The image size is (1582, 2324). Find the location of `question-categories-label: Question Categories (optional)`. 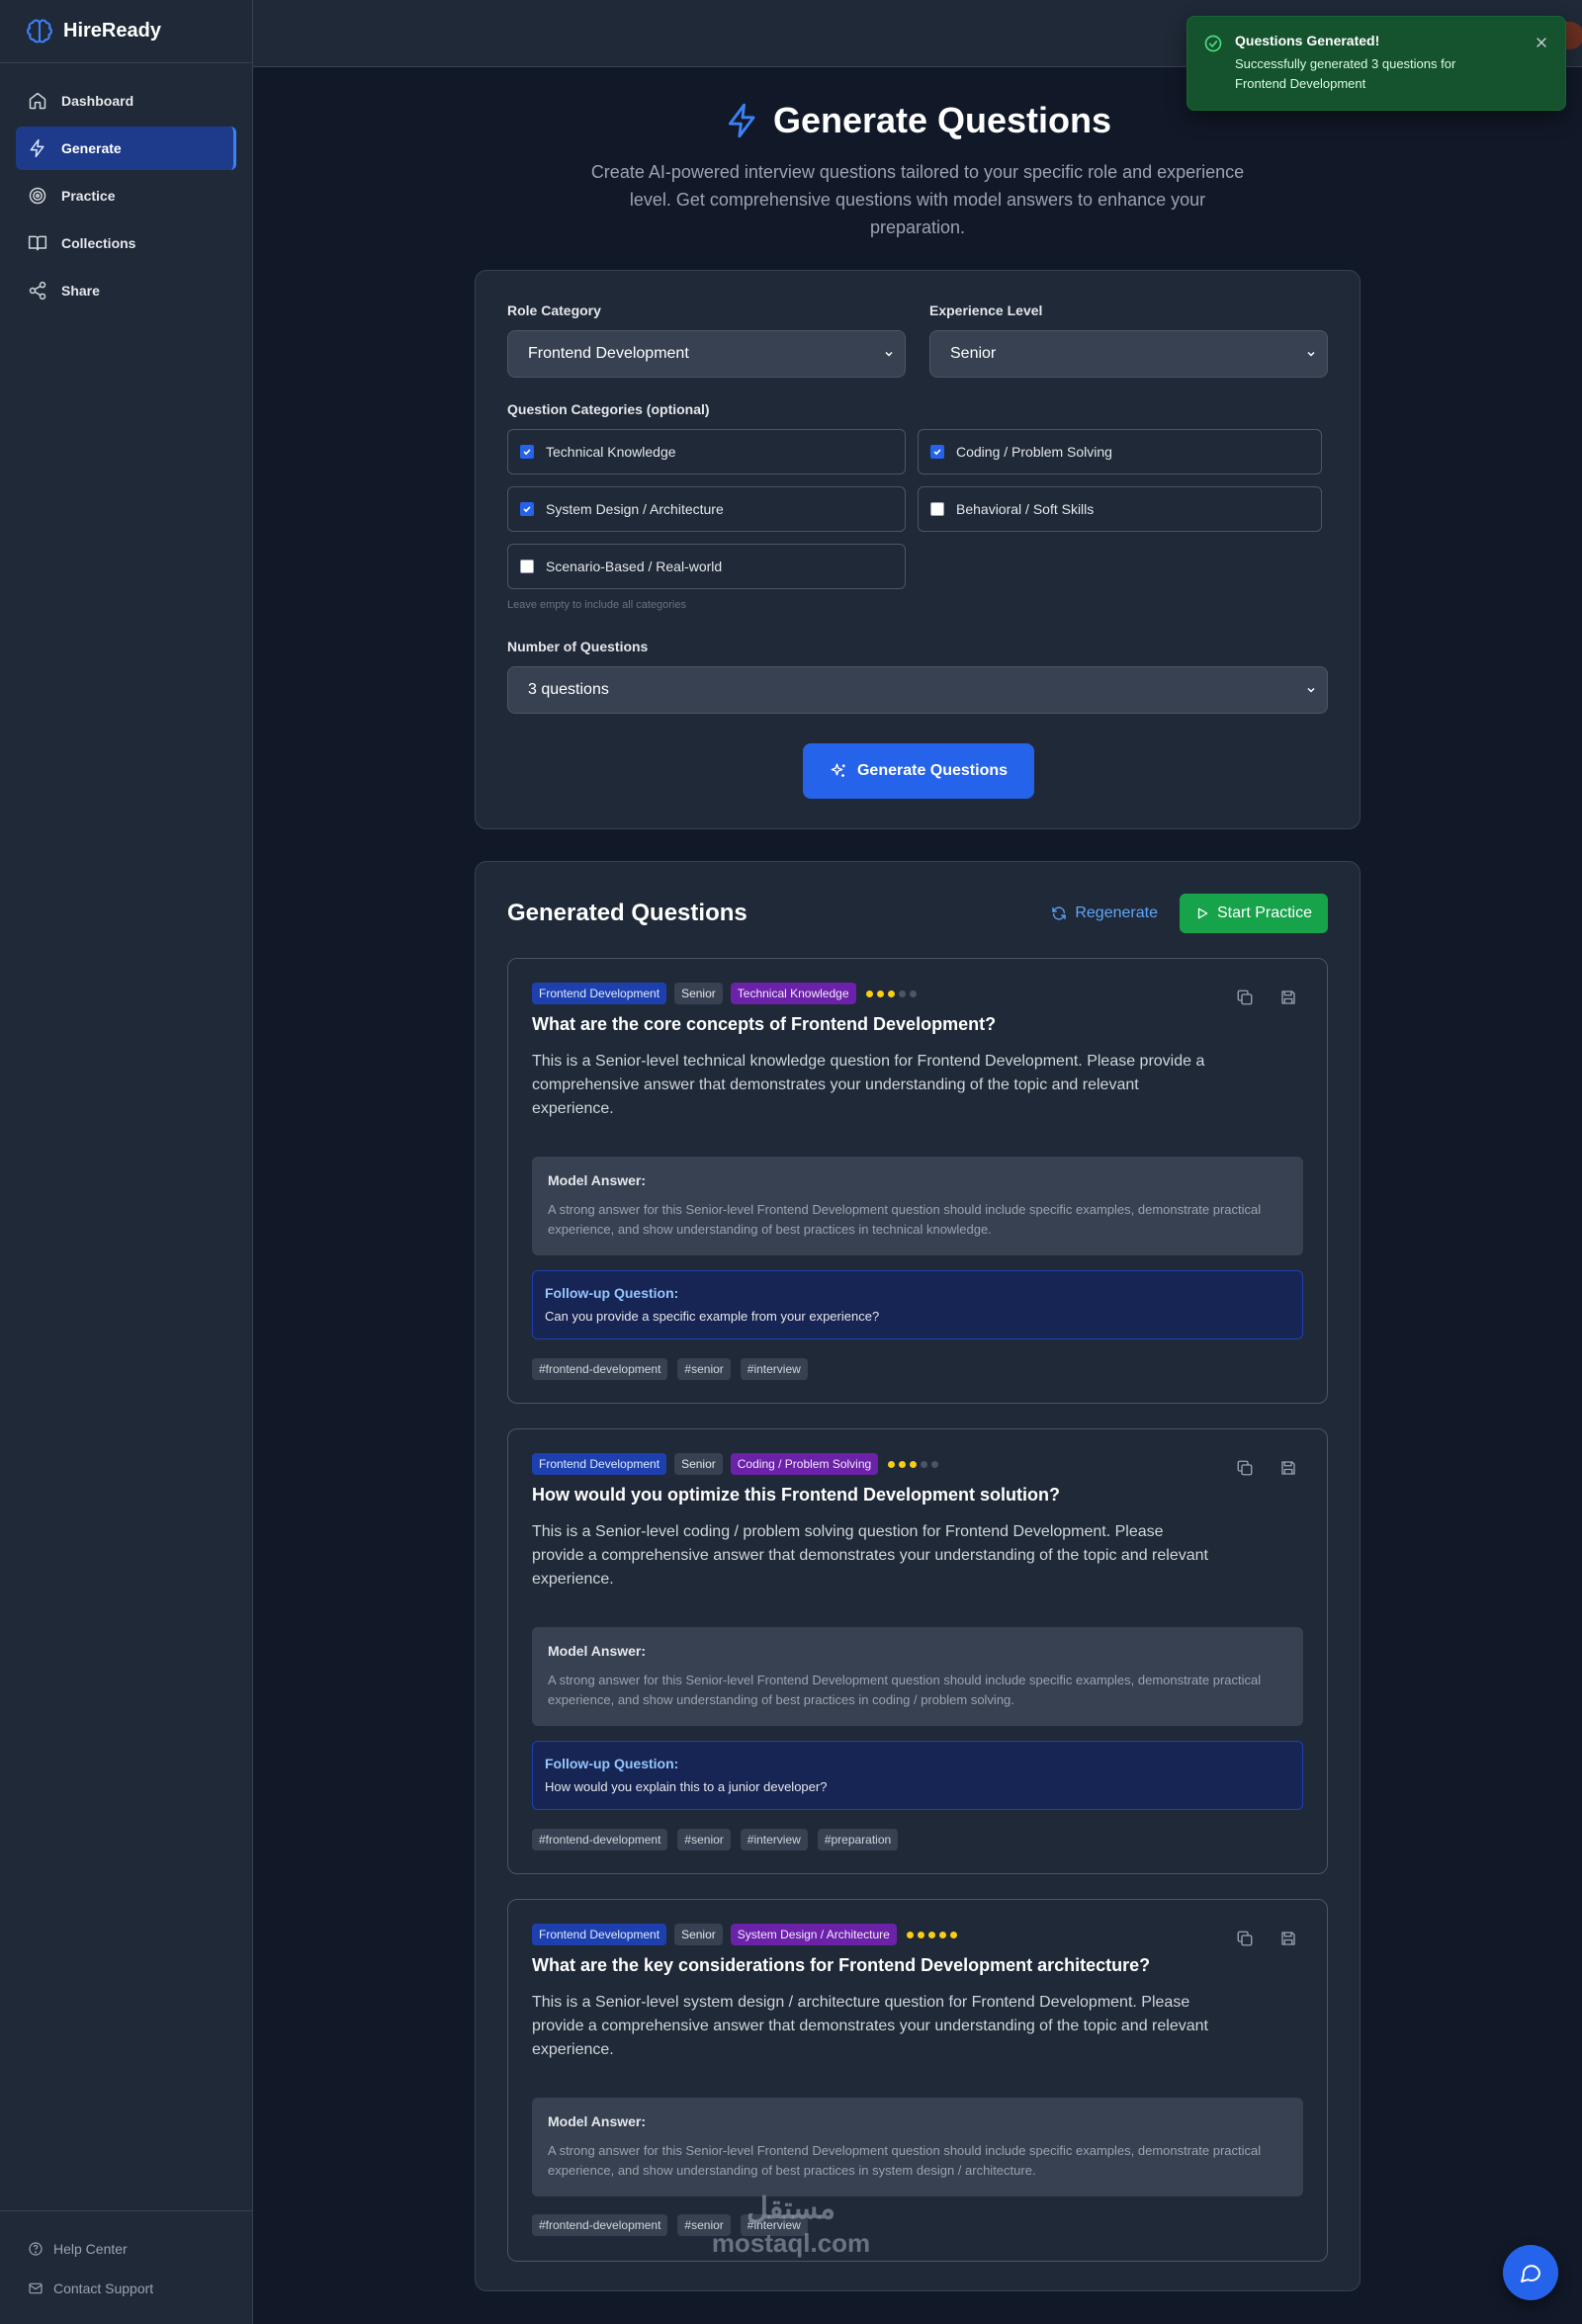

question-categories-label: Question Categories (optional) is located at coordinates (608, 409).